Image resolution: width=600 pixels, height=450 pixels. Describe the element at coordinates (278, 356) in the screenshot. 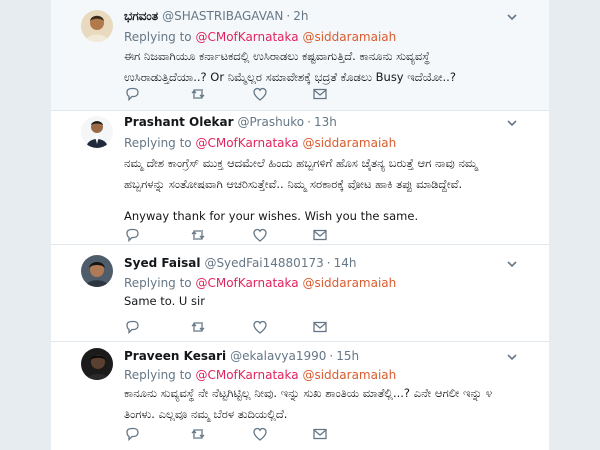

I see `user-handle: @ekalavya1990` at that location.